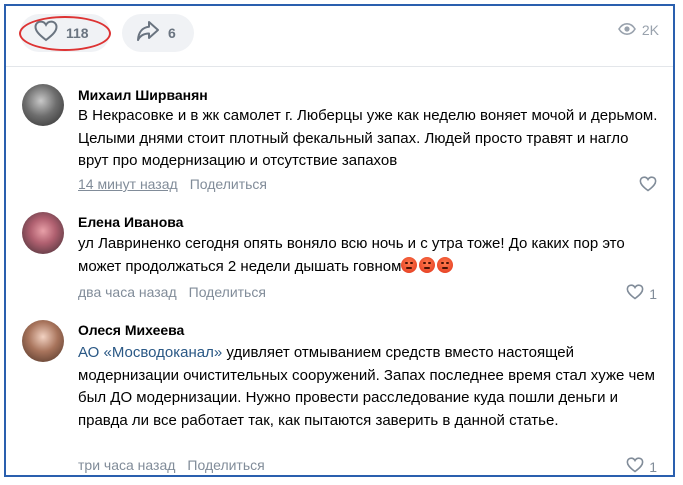 The height and width of the screenshot is (485, 683). Describe the element at coordinates (150, 352) in the screenshot. I see `mention-link: АО «Мосводоканал»` at that location.